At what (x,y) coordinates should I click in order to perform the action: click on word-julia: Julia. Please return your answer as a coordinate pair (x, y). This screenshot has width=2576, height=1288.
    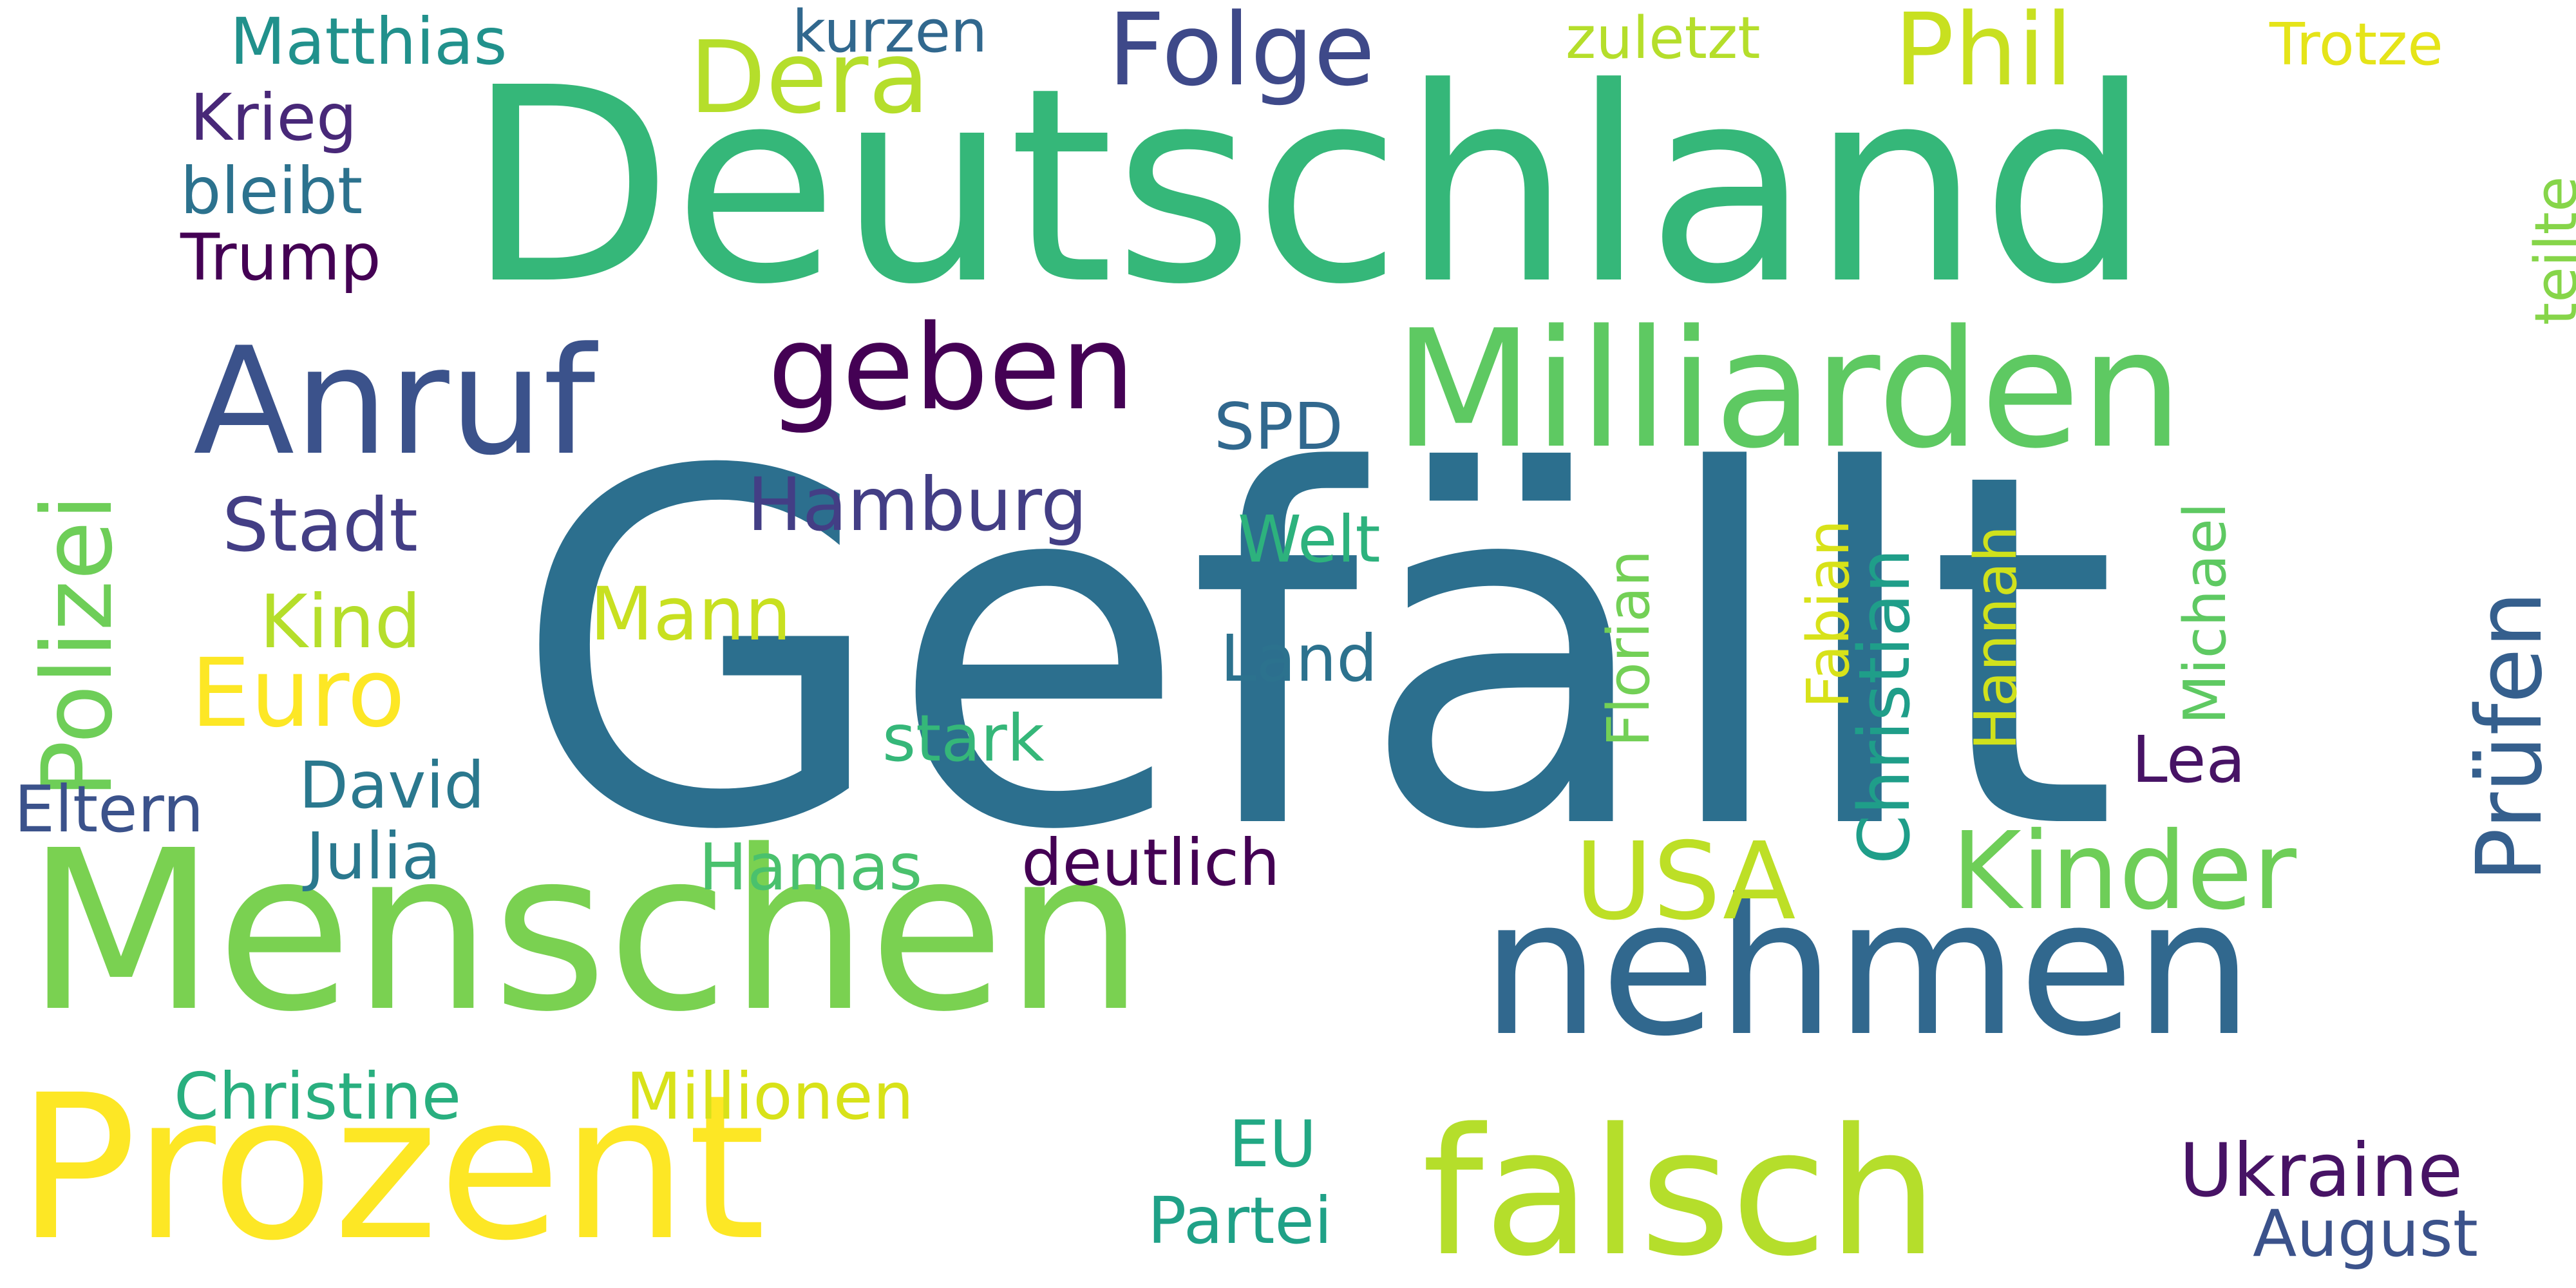
    Looking at the image, I should click on (373, 856).